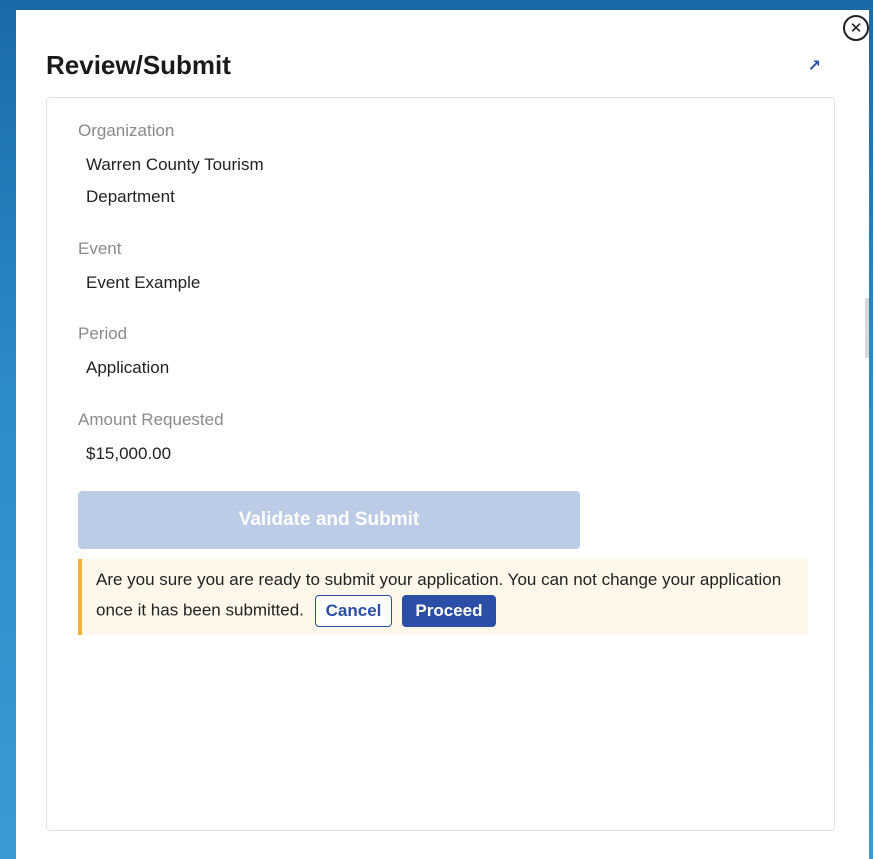  What do you see at coordinates (138, 65) in the screenshot?
I see `page-title: Review/Submit` at bounding box center [138, 65].